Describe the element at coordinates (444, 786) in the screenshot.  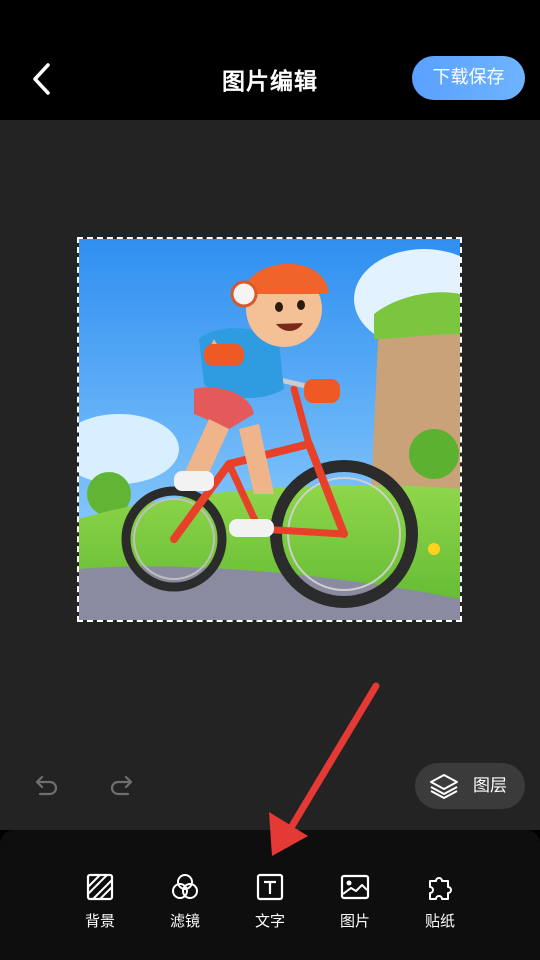
I see `layers-icon` at that location.